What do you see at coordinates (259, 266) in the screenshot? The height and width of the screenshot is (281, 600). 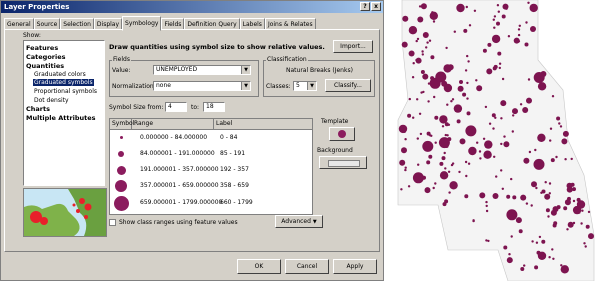 I see `ok-button: OK` at bounding box center [259, 266].